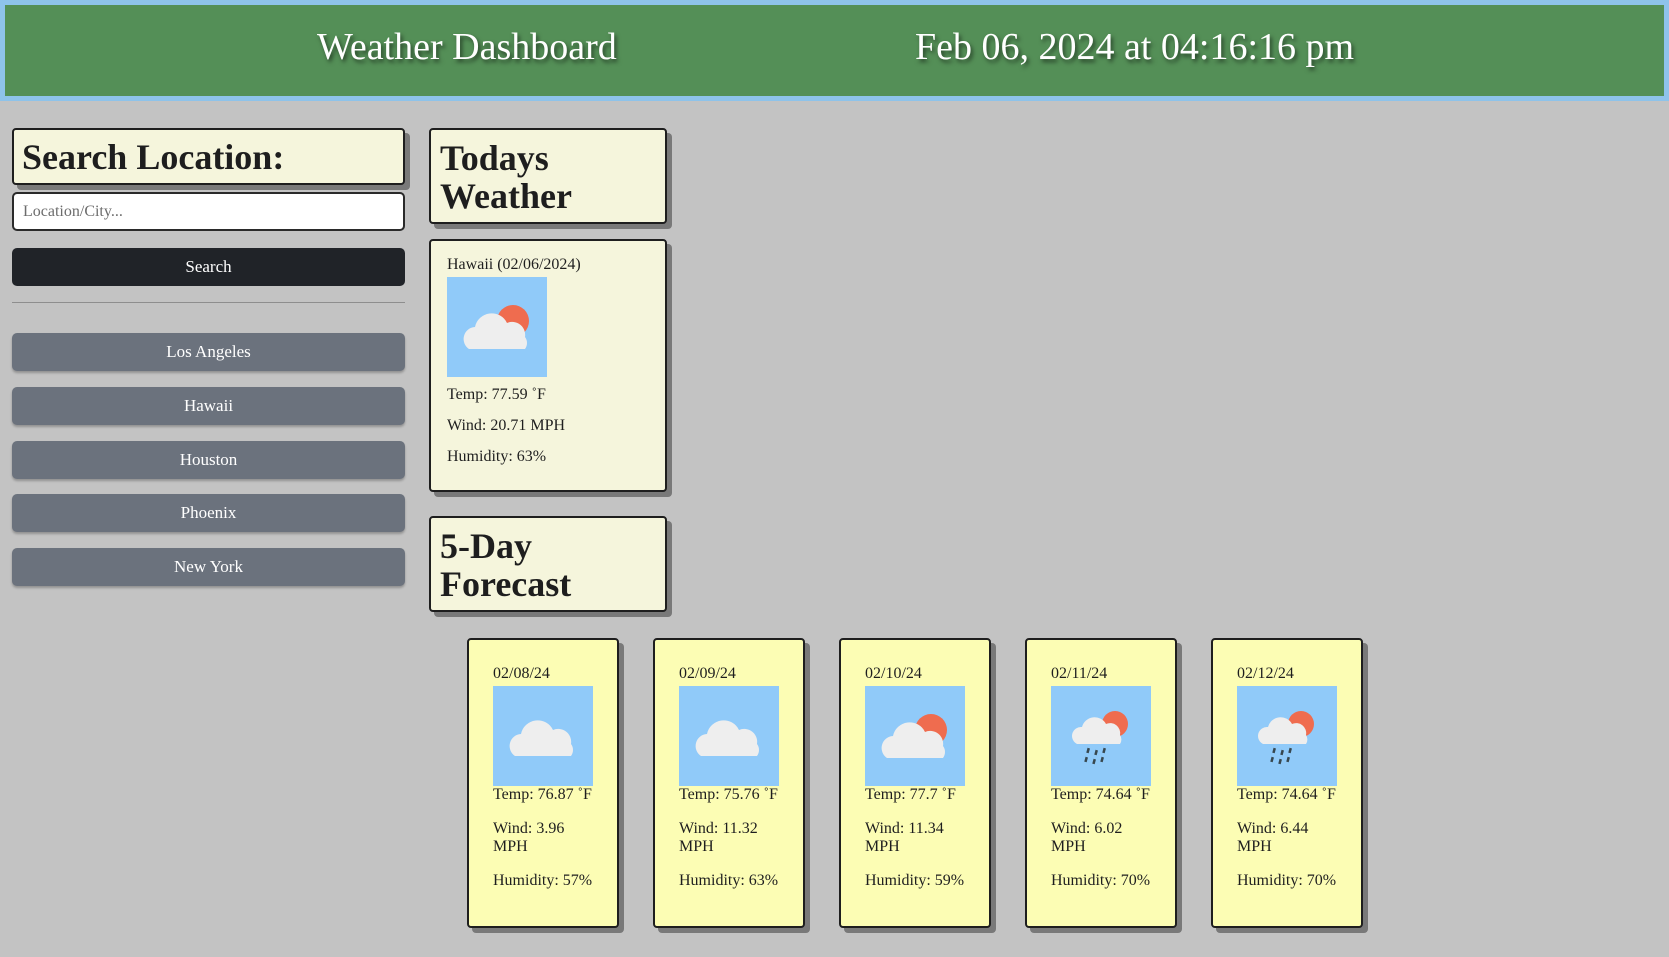 This screenshot has height=957, width=1669. Describe the element at coordinates (208, 567) in the screenshot. I see `history-button-new-york: New York` at that location.